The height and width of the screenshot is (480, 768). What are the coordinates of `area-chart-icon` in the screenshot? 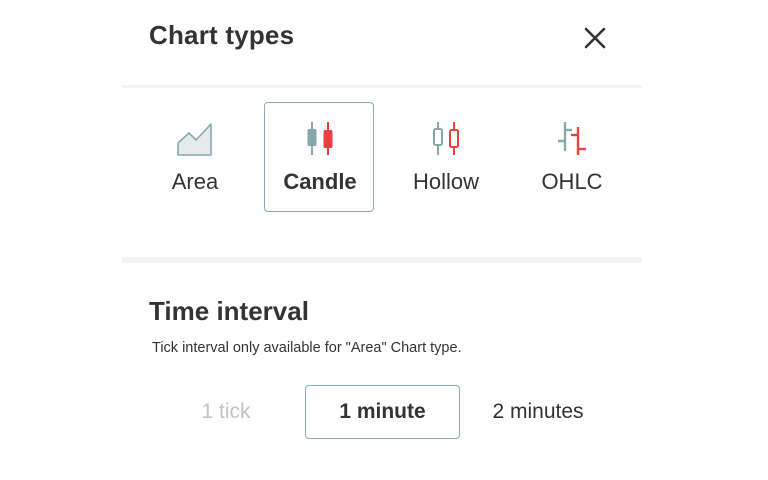 It's located at (194, 139).